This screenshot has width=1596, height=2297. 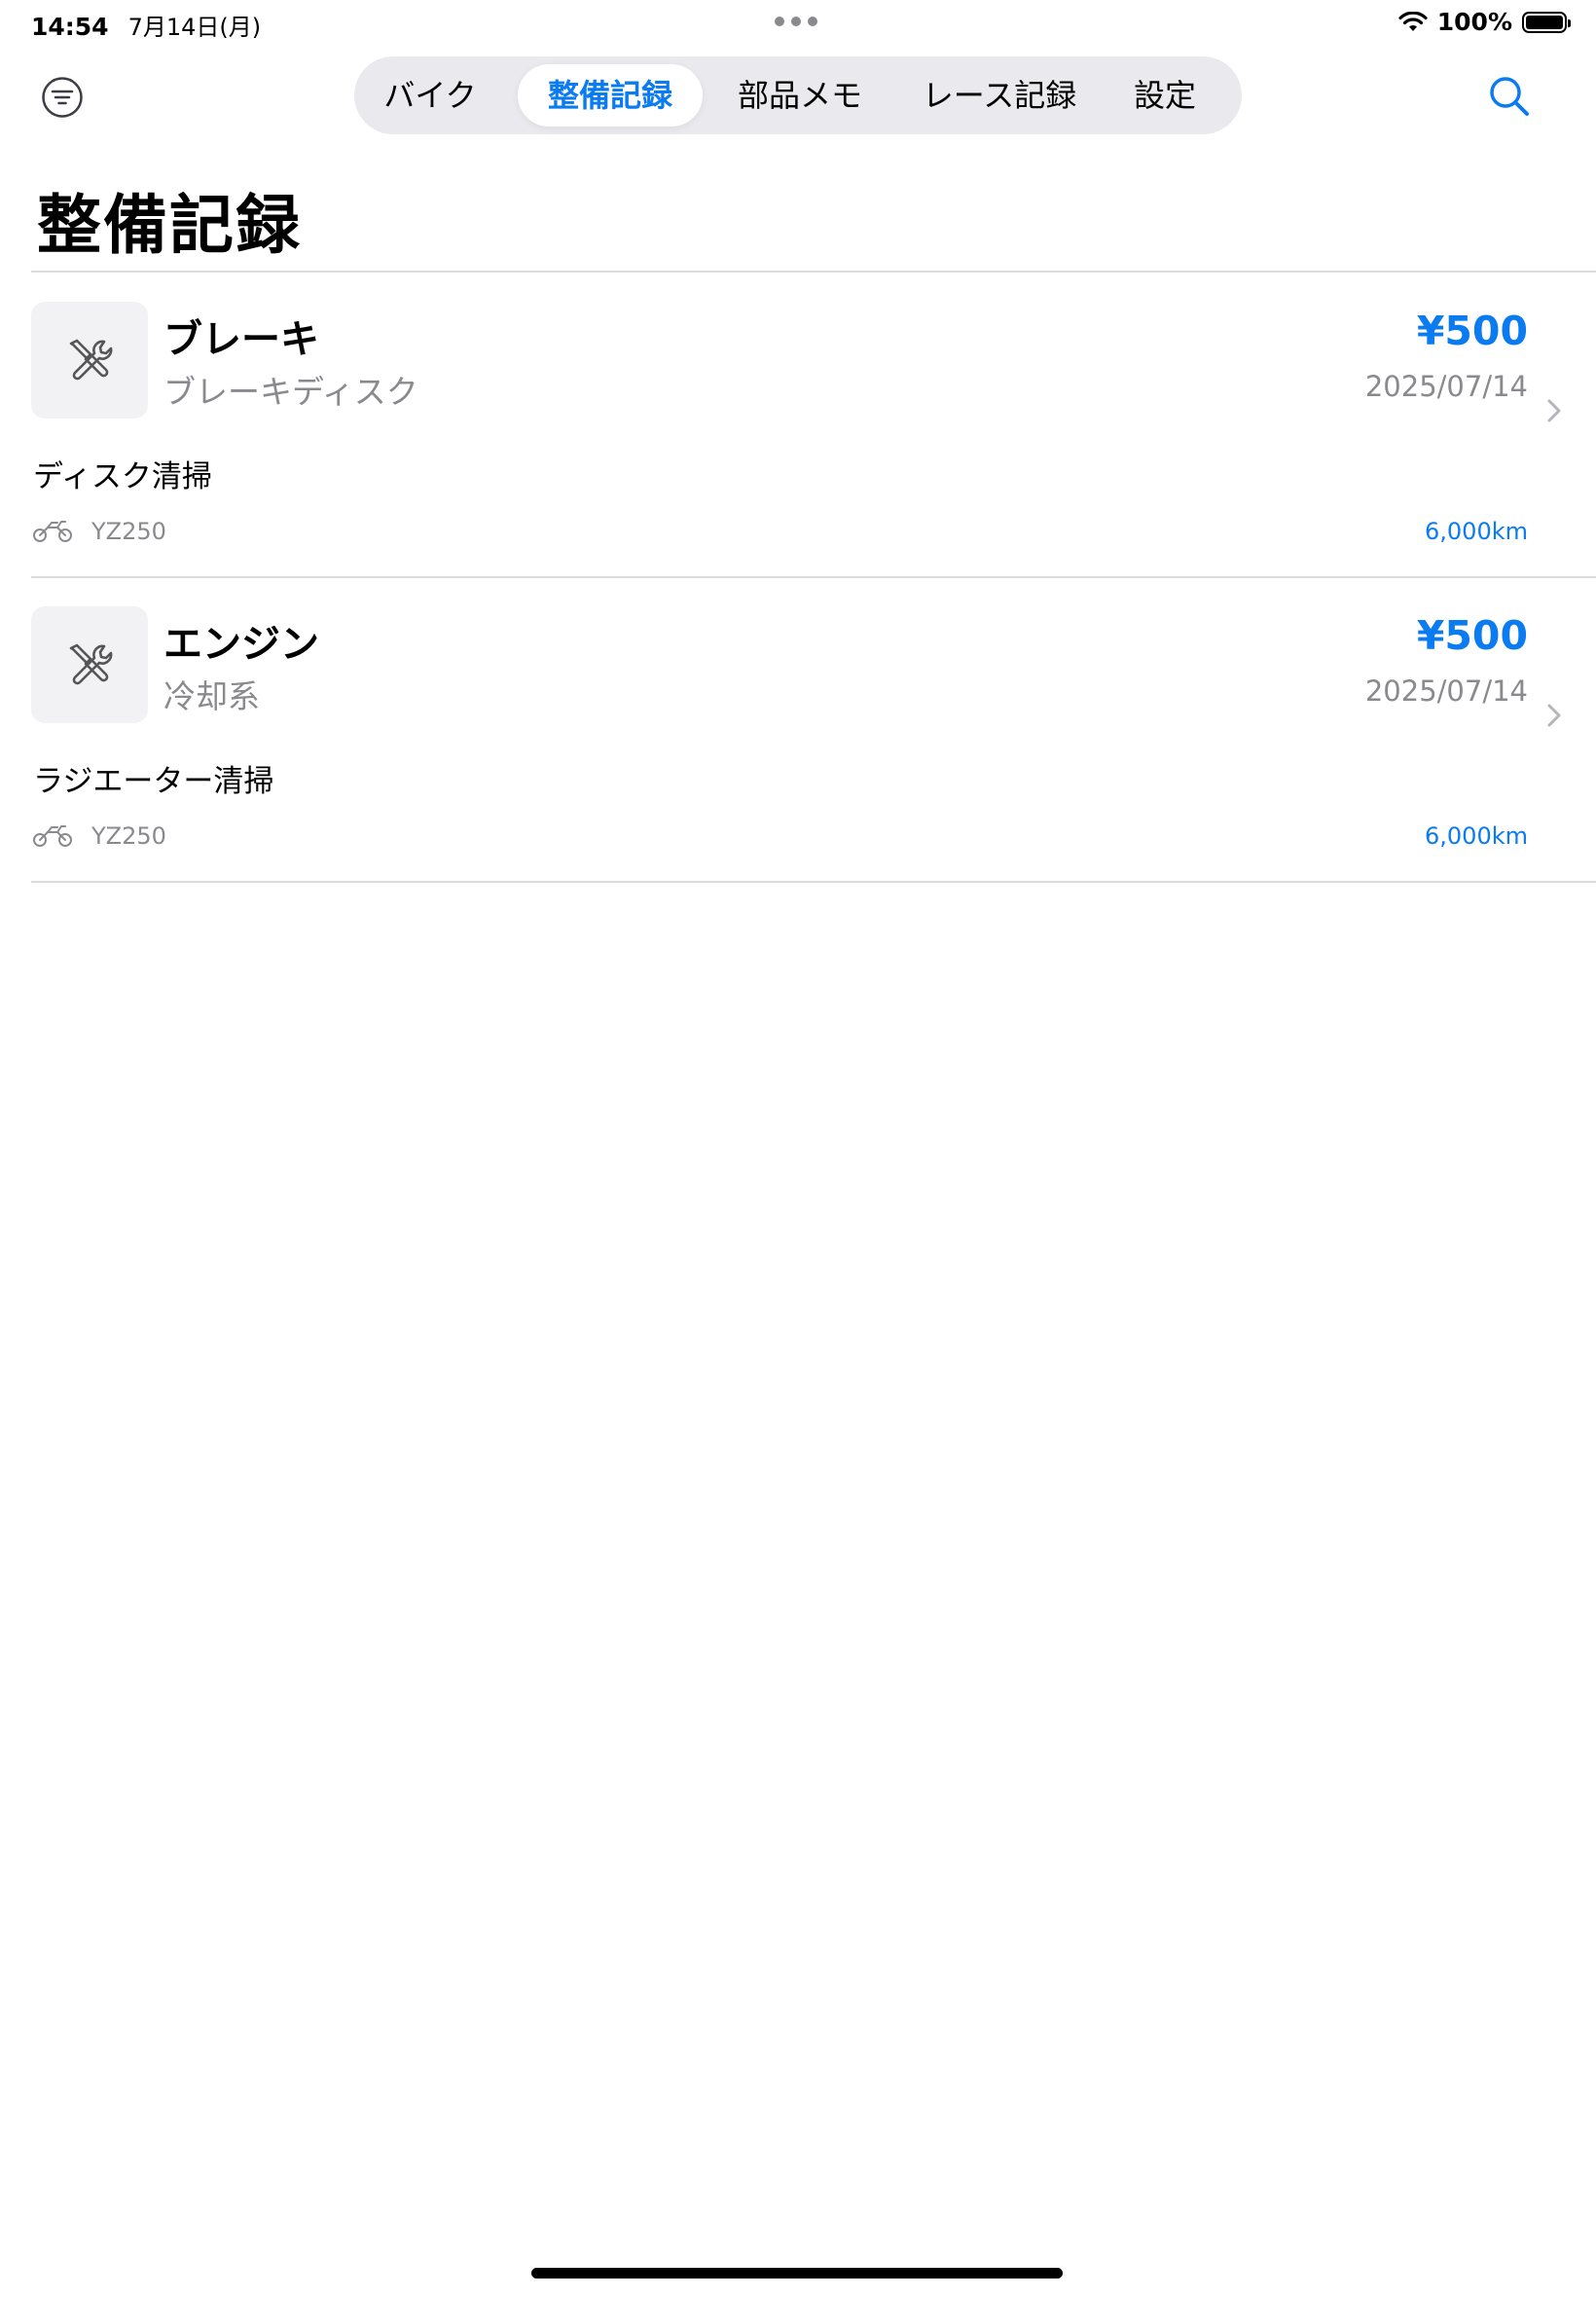 I want to click on tab-maintenance-records: 整備記録, so click(x=611, y=95).